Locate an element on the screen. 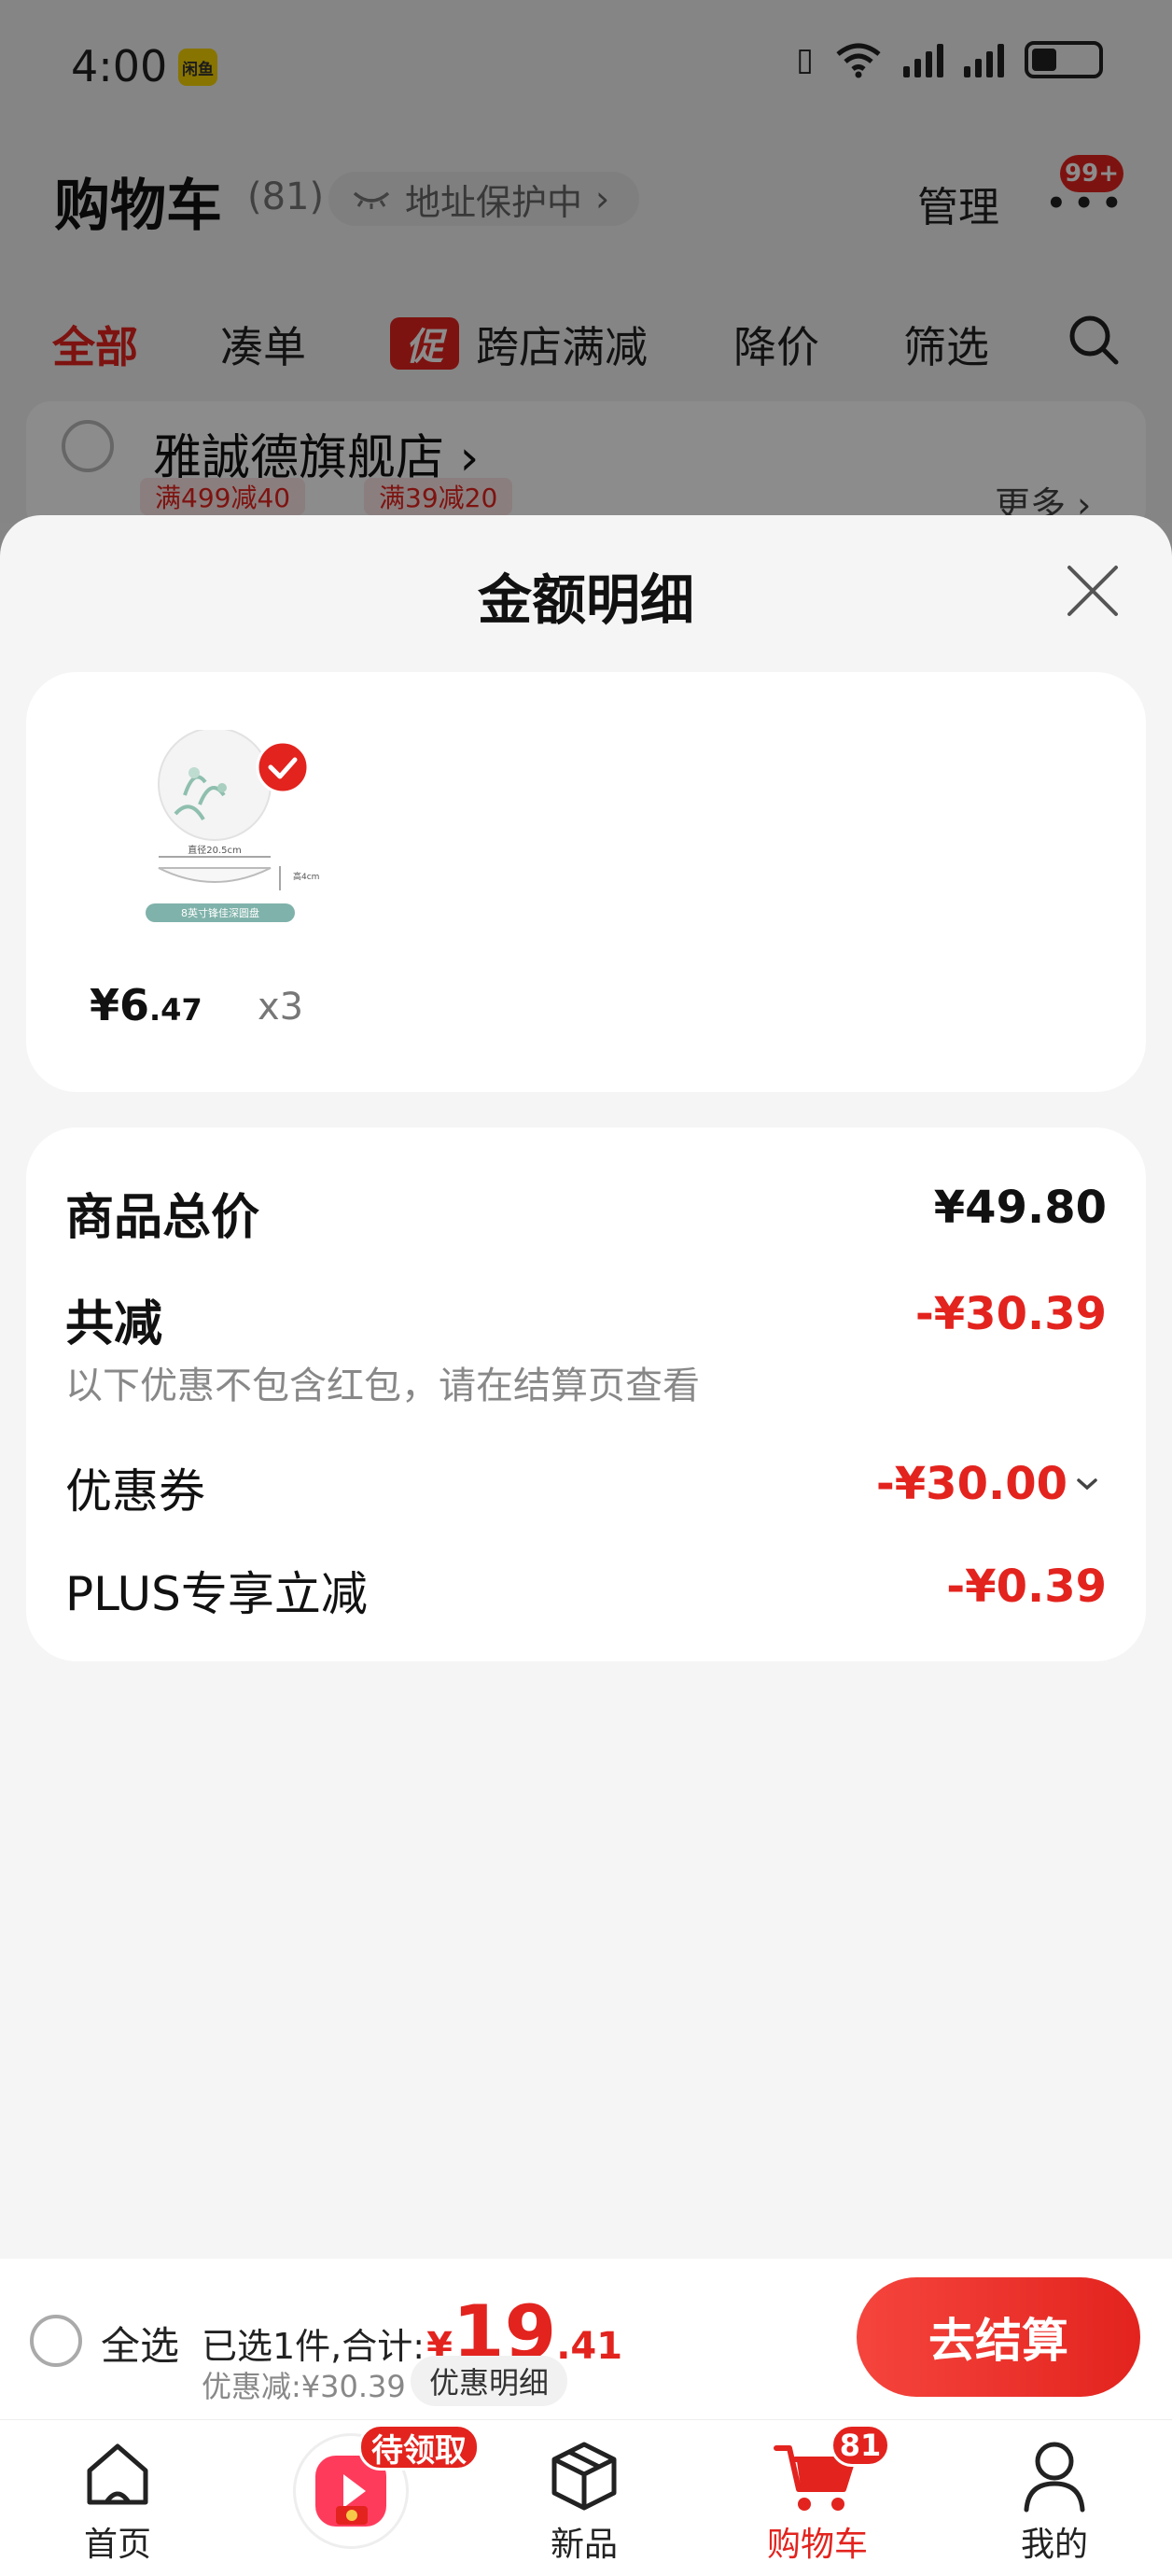 This screenshot has height=2576, width=1172. discount-note: 以下优惠不包含红包，请在结算页查看 is located at coordinates (382, 1386).